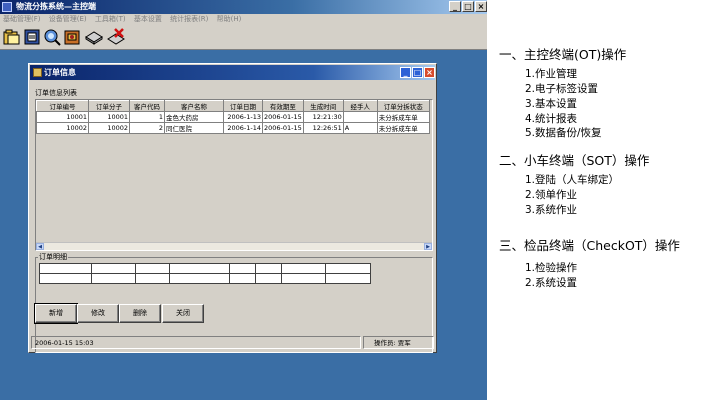 Image resolution: width=701 pixels, height=400 pixels. What do you see at coordinates (243, 128) in the screenshot?
I see `table-cell: 2006-1-14` at bounding box center [243, 128].